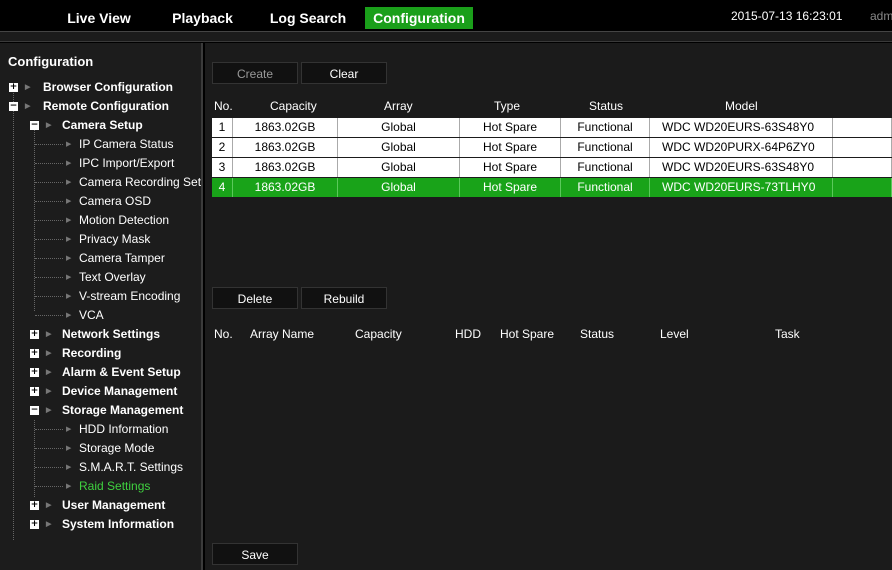 The height and width of the screenshot is (570, 892). Describe the element at coordinates (115, 239) in the screenshot. I see `sidebar-item-label: Privacy Mask` at that location.